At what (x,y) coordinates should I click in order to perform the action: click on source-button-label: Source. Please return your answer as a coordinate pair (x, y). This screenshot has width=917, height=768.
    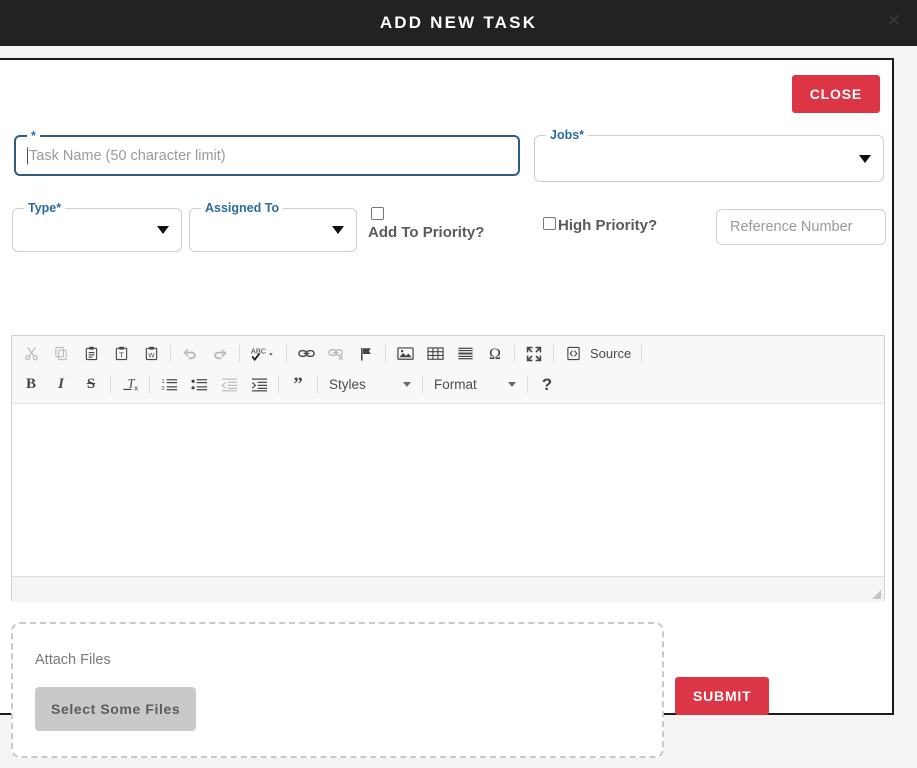
    Looking at the image, I should click on (610, 353).